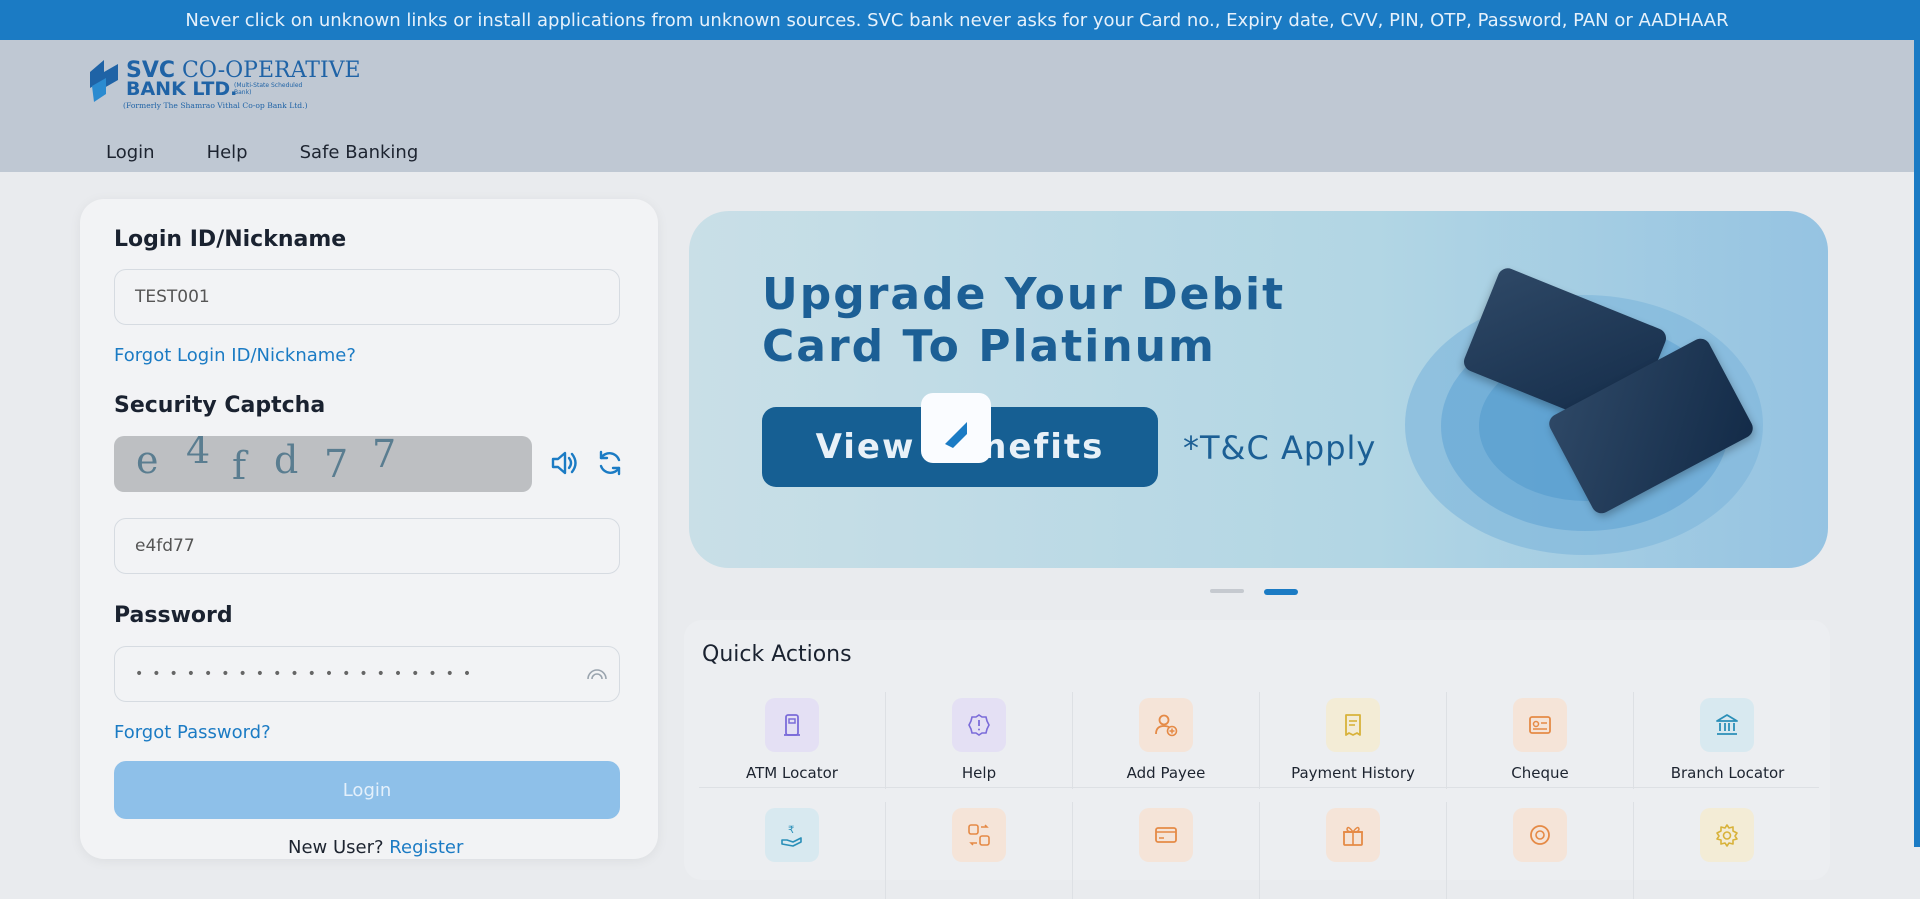  I want to click on quick-action-help: Help, so click(979, 740).